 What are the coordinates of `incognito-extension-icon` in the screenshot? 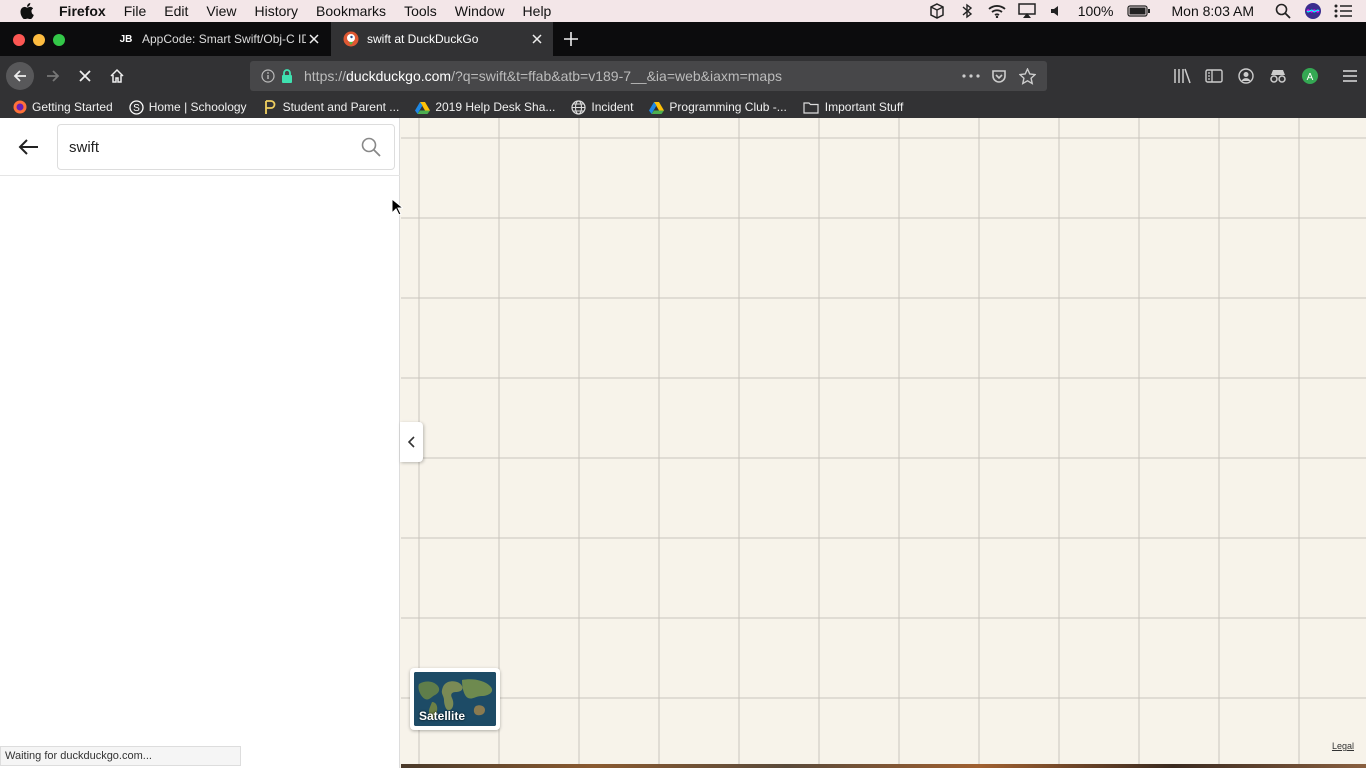 It's located at (1278, 76).